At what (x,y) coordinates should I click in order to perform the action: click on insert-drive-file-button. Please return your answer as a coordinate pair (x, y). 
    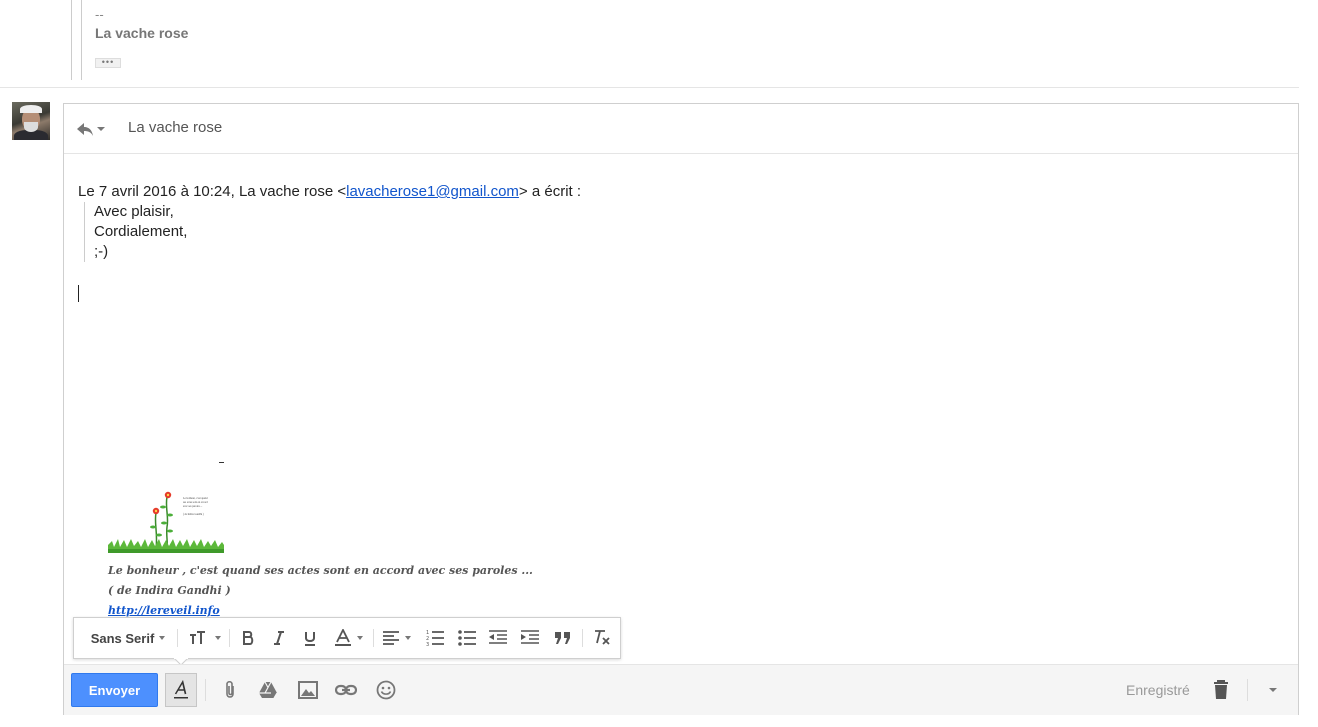
    Looking at the image, I should click on (268, 690).